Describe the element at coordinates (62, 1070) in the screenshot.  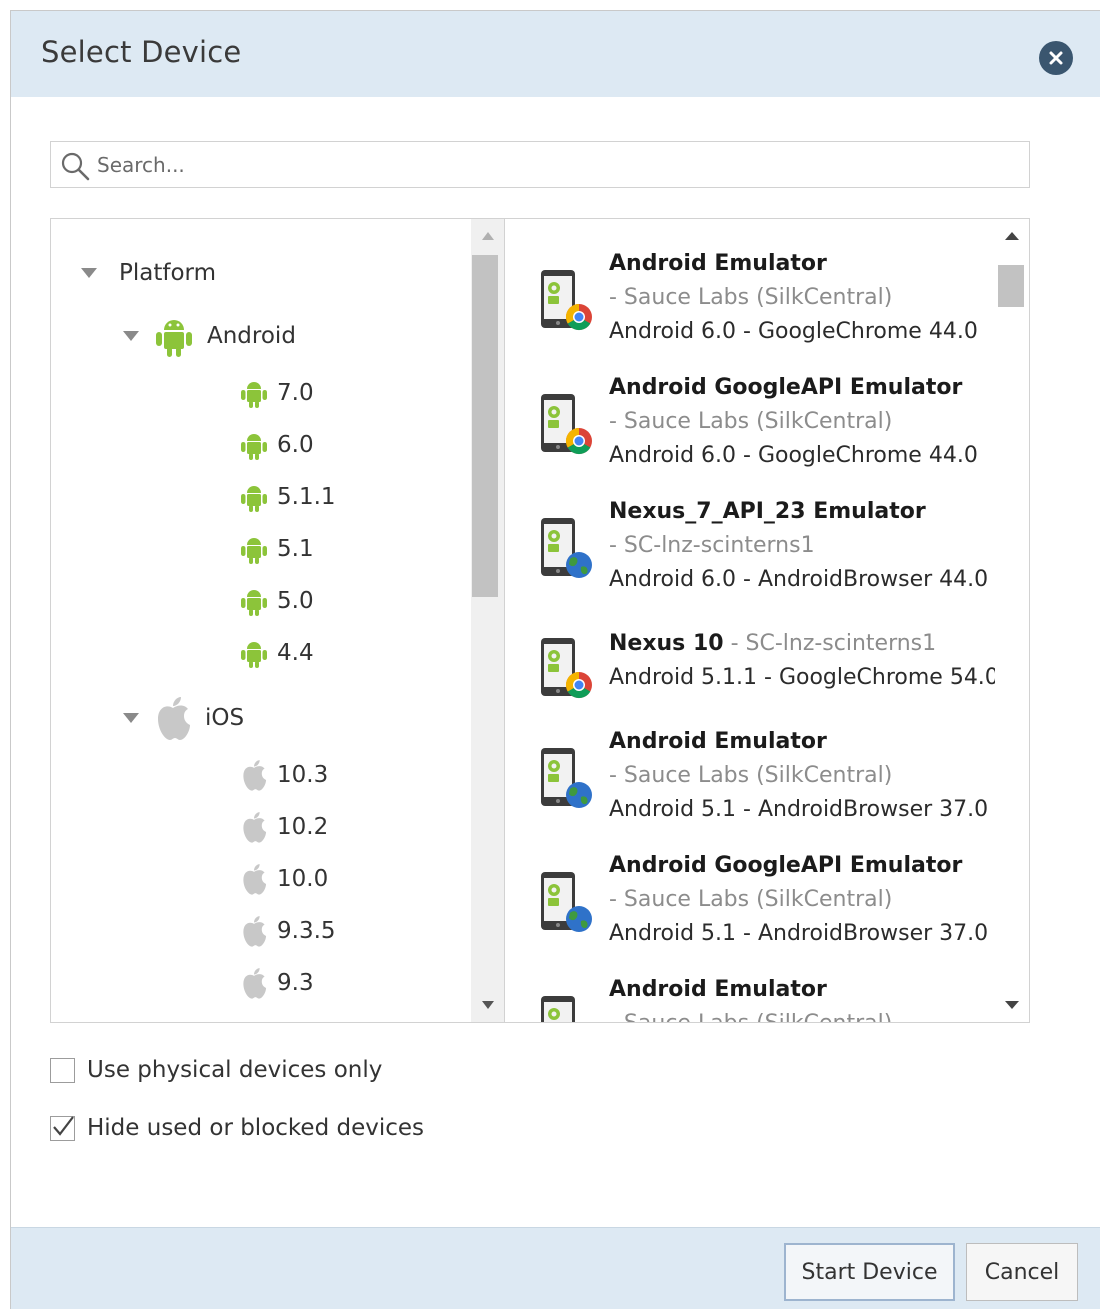
I see `physical-devices-only-checkbox` at that location.